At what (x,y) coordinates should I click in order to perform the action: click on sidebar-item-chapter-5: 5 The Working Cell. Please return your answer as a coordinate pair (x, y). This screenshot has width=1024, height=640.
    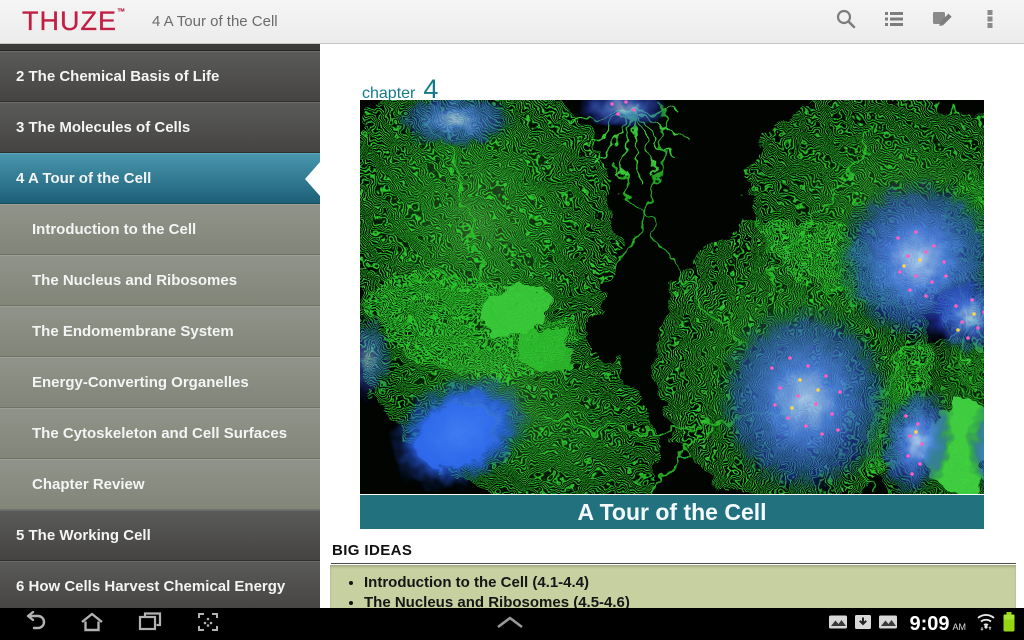
    Looking at the image, I should click on (160, 535).